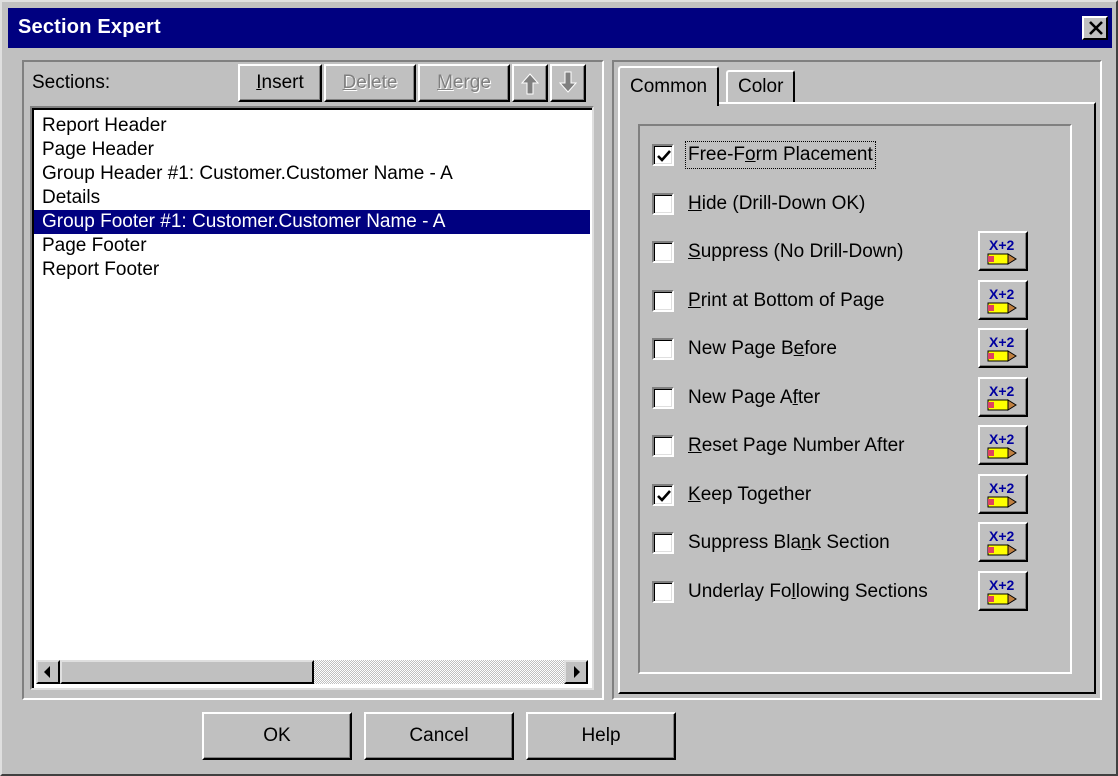 The height and width of the screenshot is (776, 1118). Describe the element at coordinates (277, 736) in the screenshot. I see `ok-button: OK` at that location.